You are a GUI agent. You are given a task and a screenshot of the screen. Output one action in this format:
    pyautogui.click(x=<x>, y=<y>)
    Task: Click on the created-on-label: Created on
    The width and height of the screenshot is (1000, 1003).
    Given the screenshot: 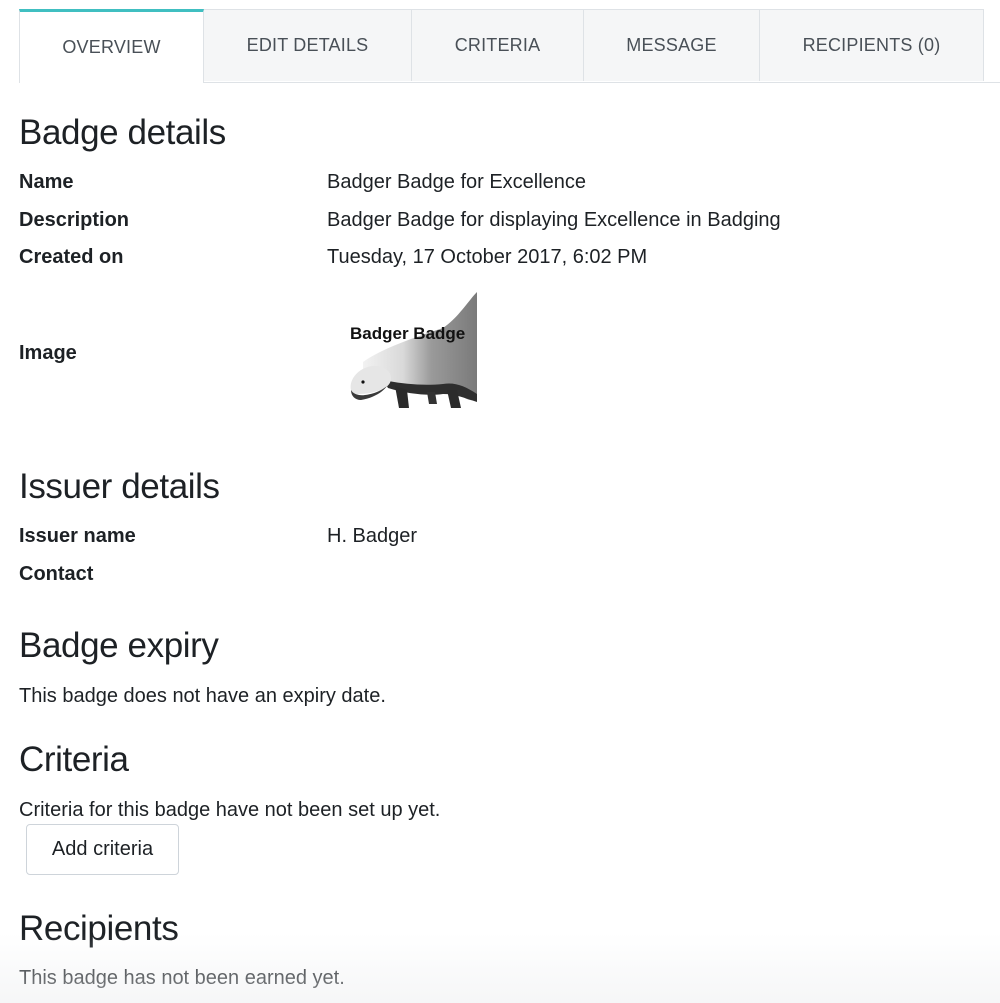 What is the action you would take?
    pyautogui.click(x=71, y=257)
    